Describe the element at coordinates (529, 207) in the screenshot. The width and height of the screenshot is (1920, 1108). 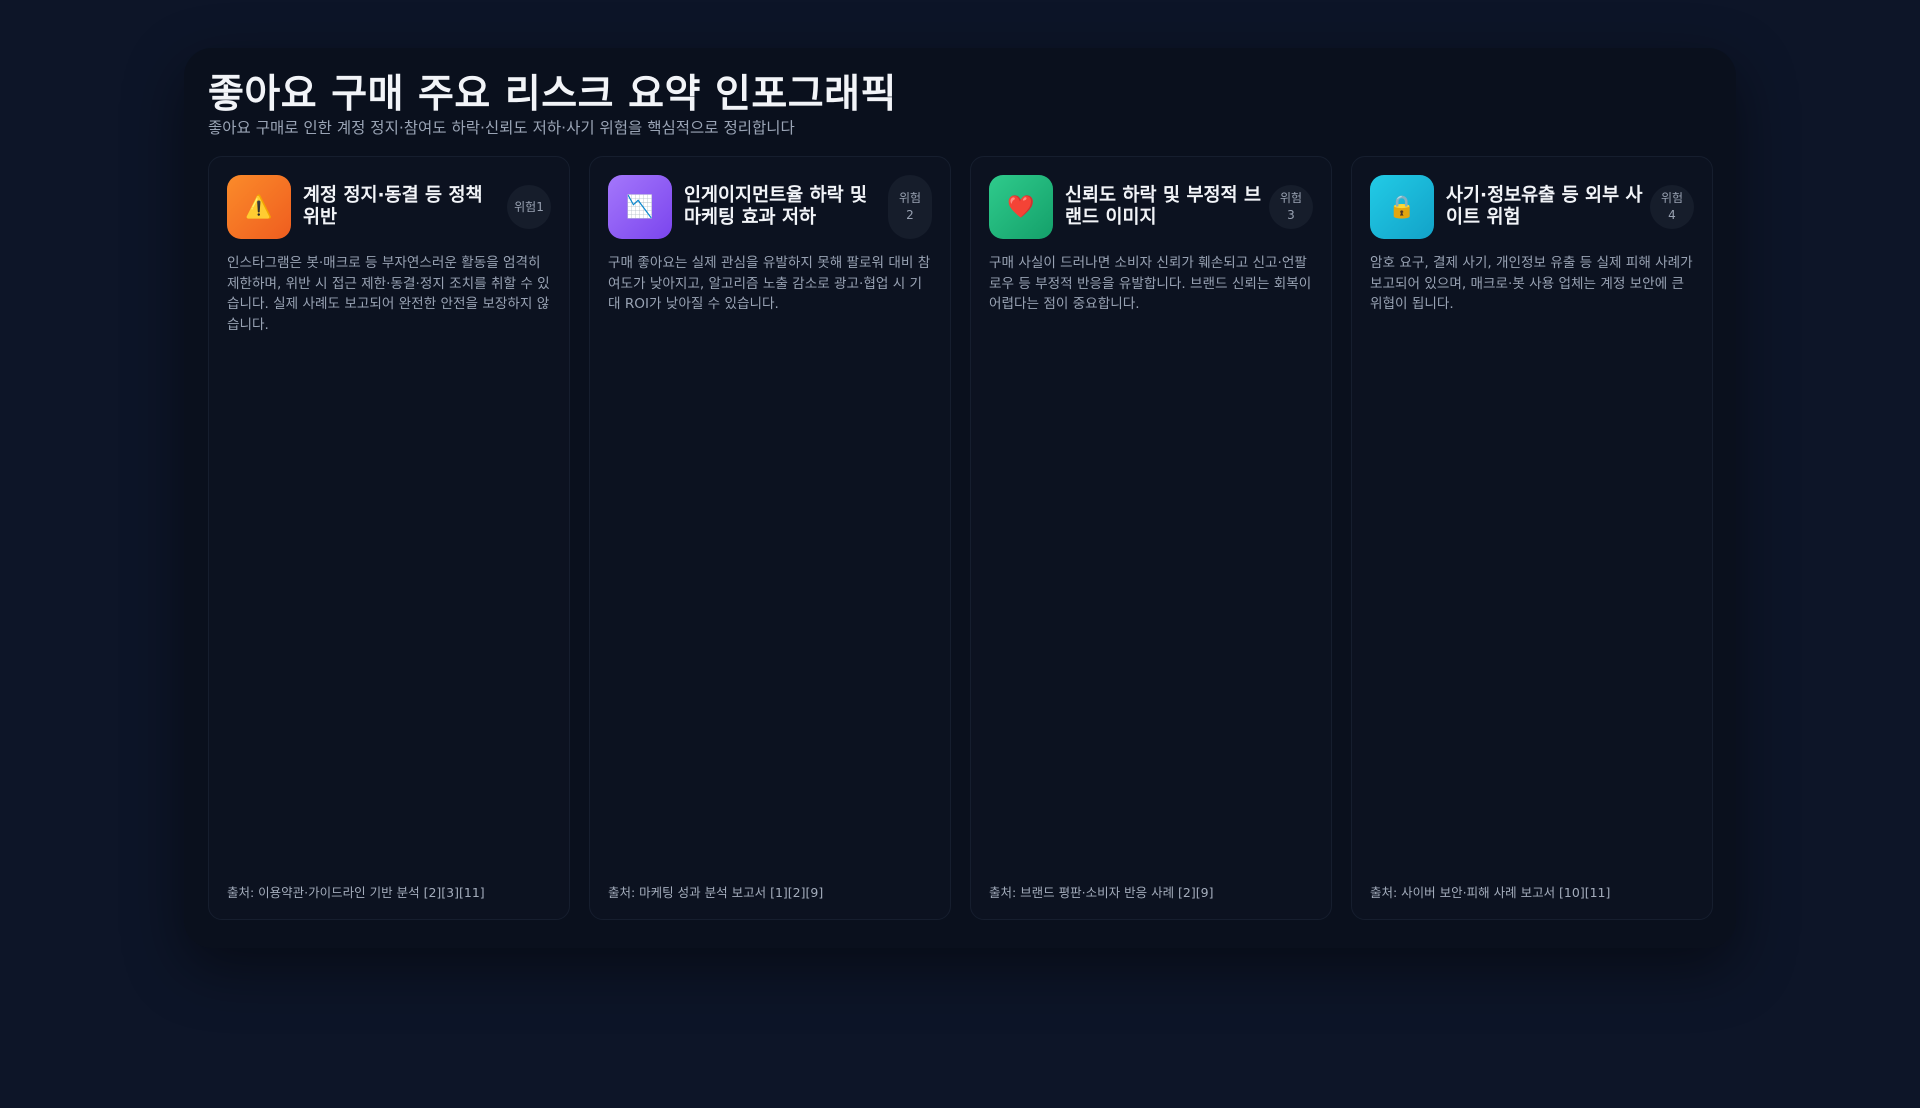
I see `risk-badge: 위험1` at that location.